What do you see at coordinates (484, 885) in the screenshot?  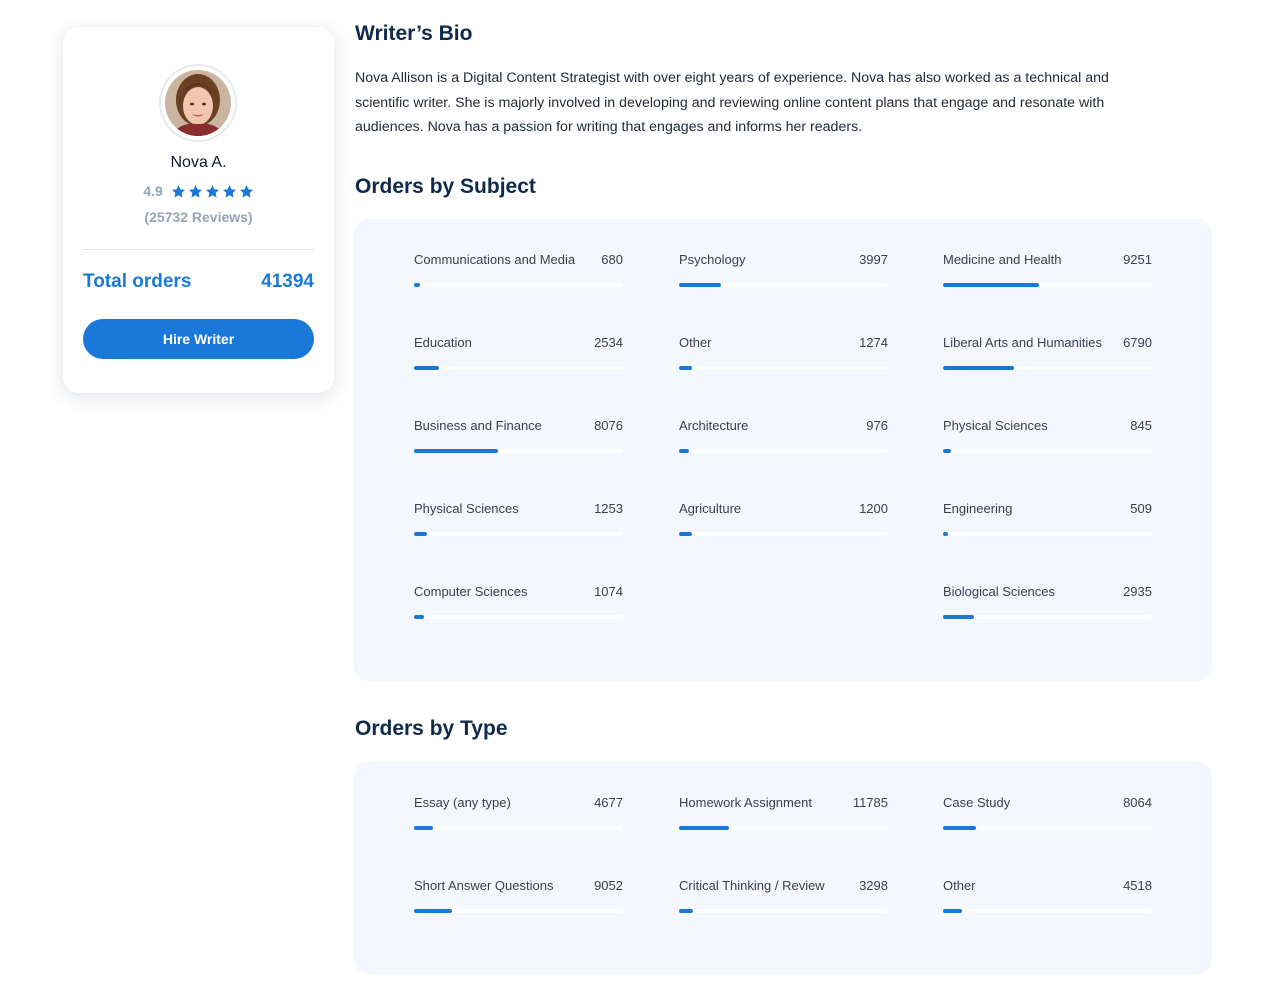 I see `order-stat-label: Short Answer Questions` at bounding box center [484, 885].